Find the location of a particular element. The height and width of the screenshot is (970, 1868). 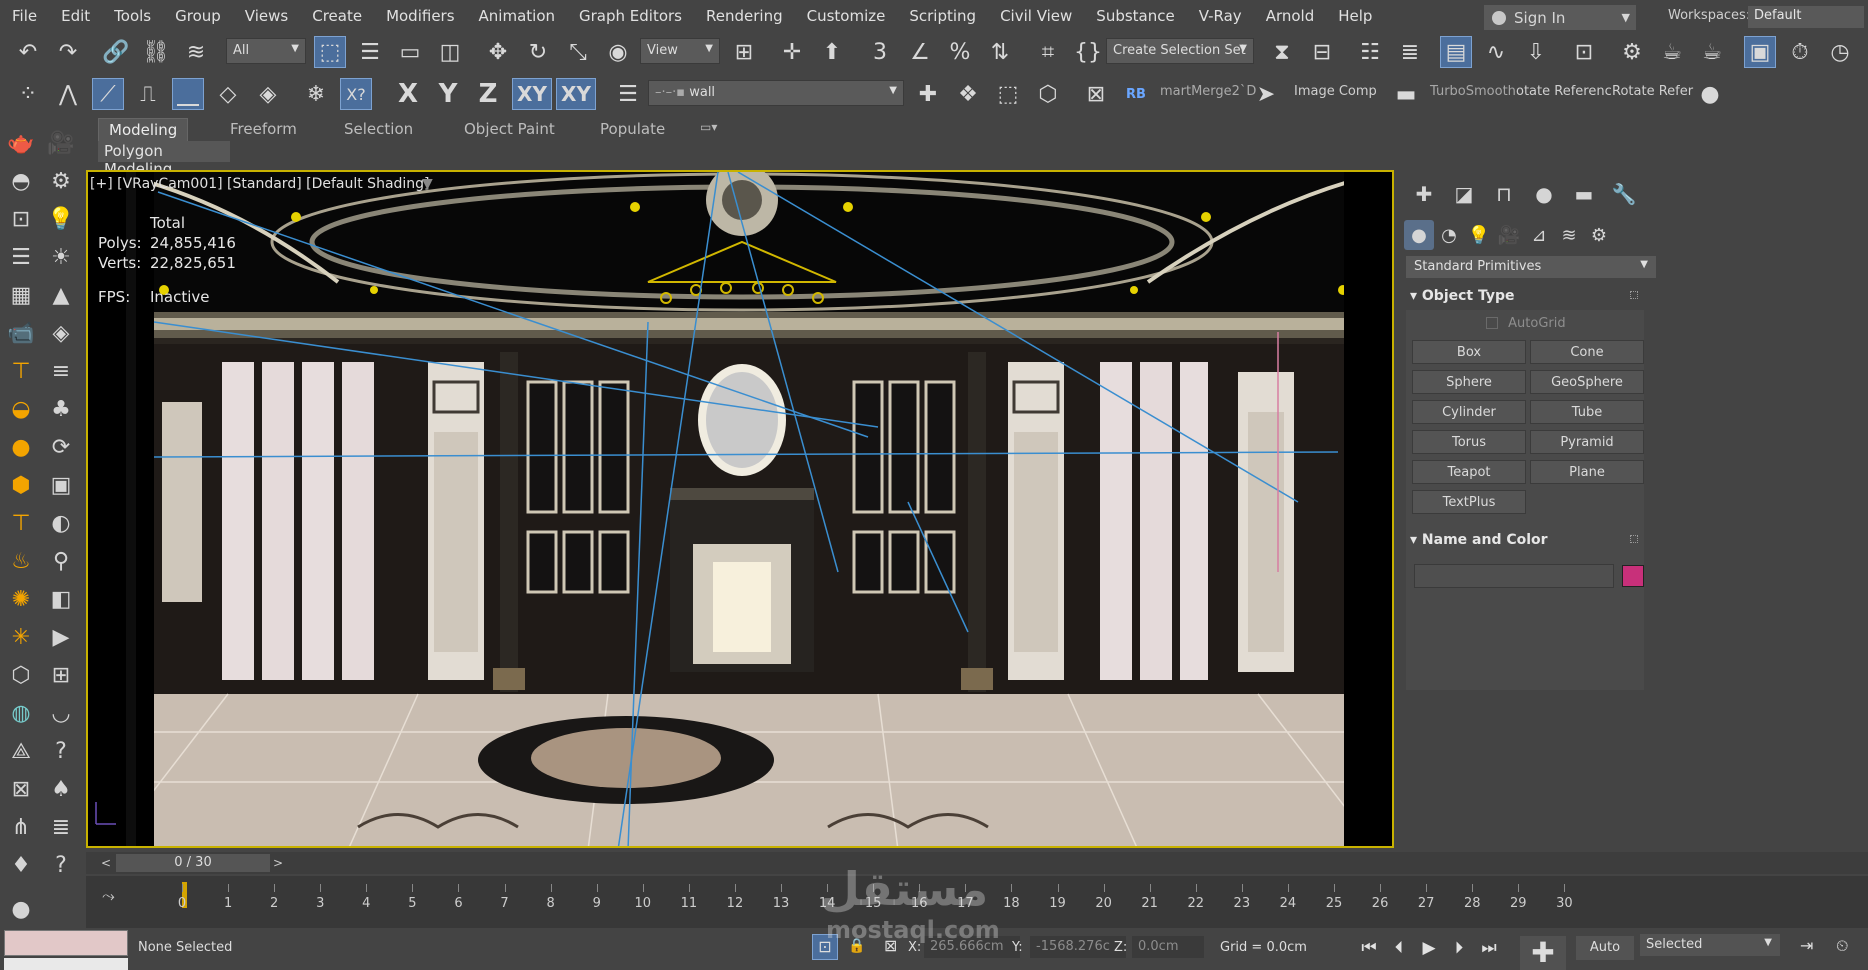

rotate-icon: ↻ is located at coordinates (538, 52).